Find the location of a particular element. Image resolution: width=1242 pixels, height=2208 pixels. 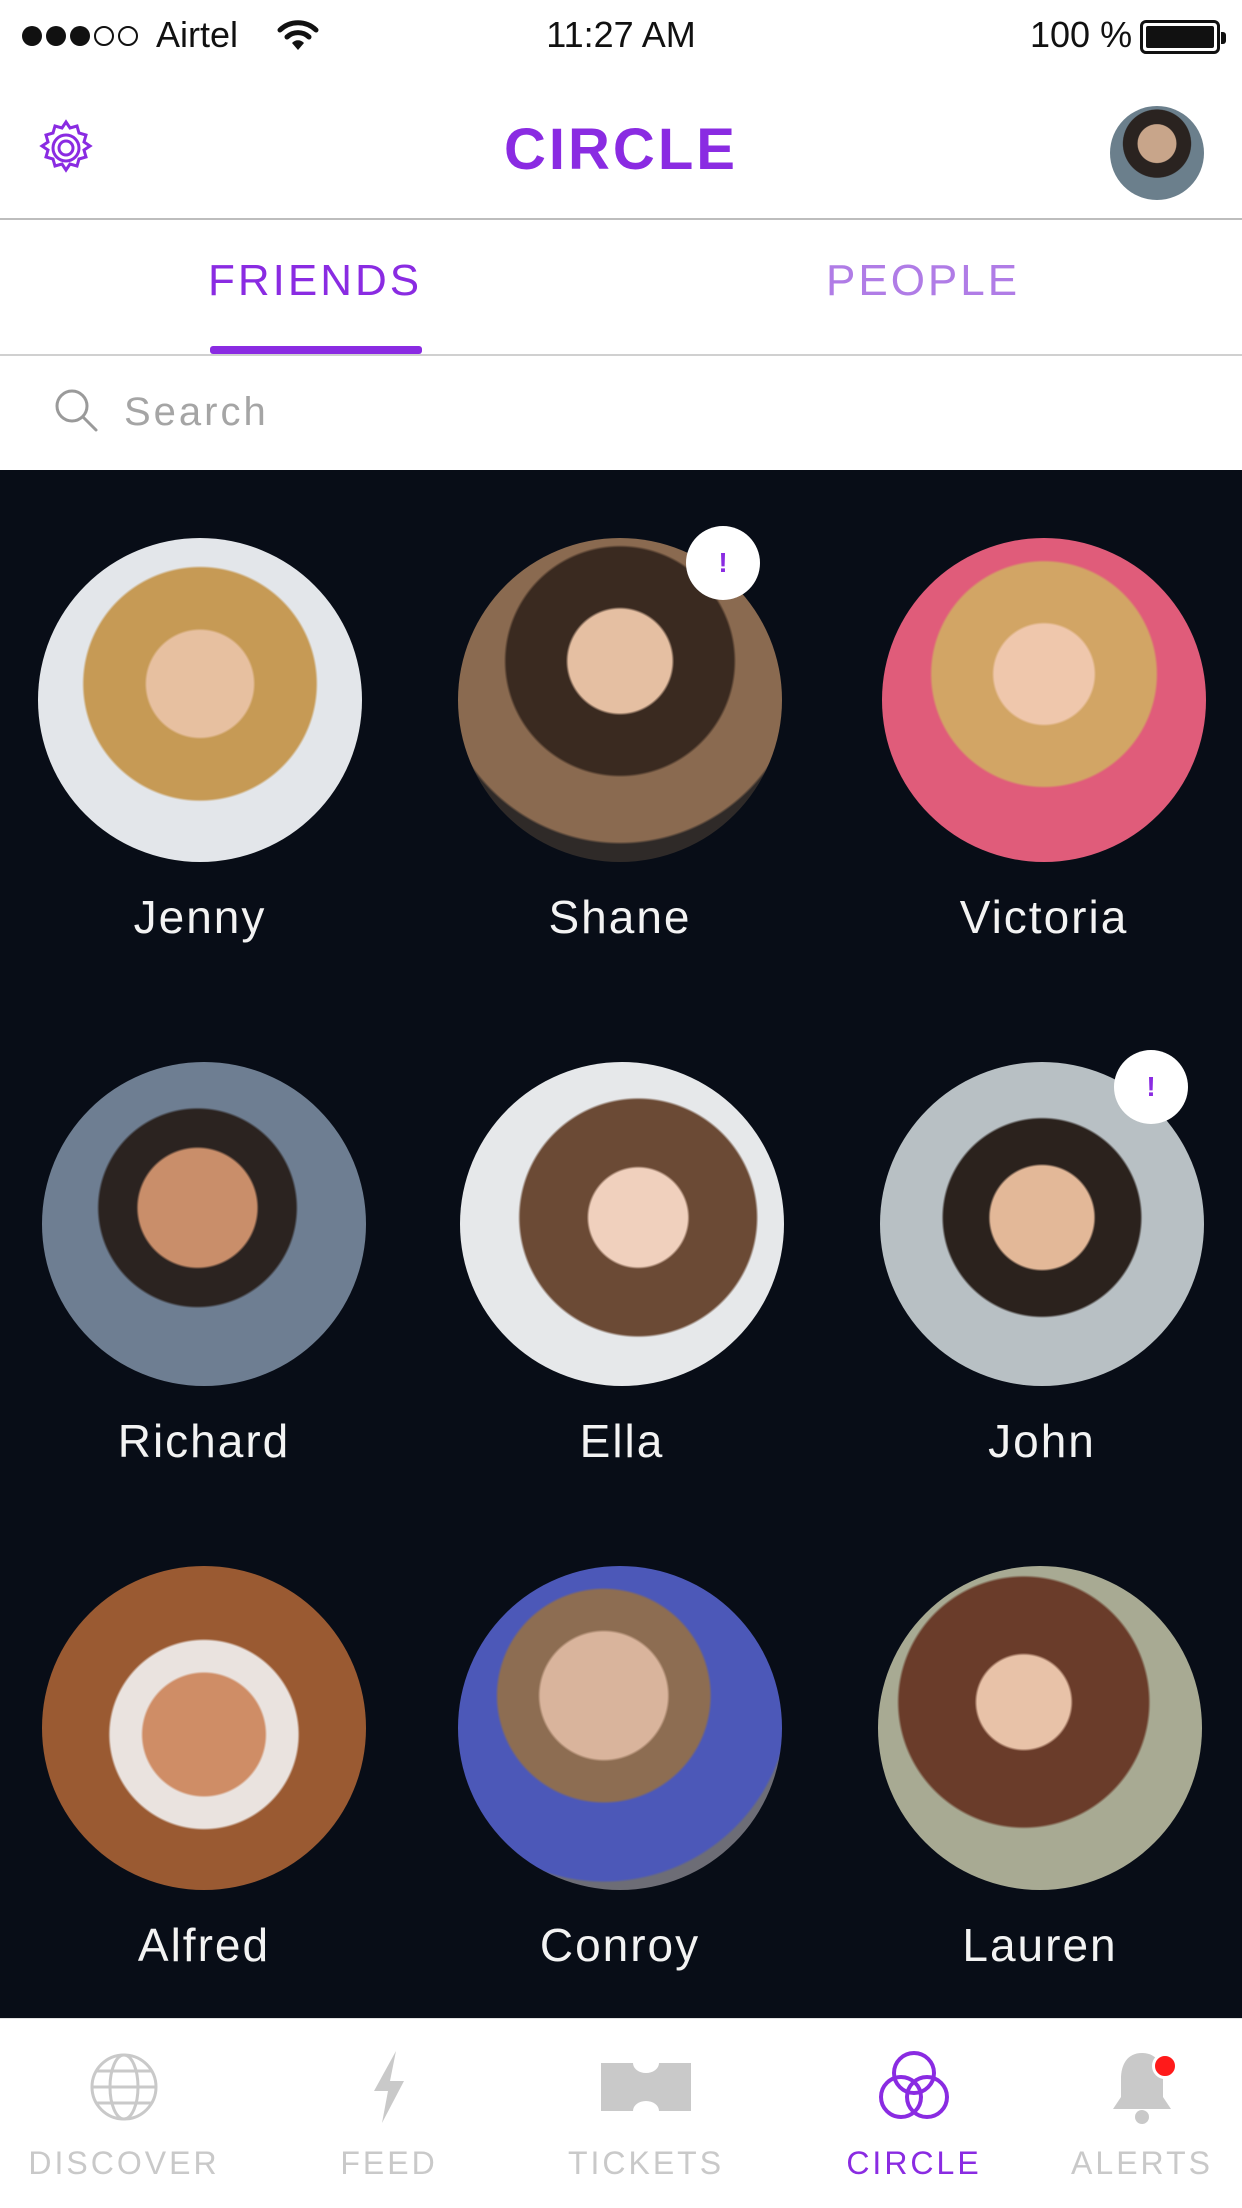

search-icon is located at coordinates (76, 410).